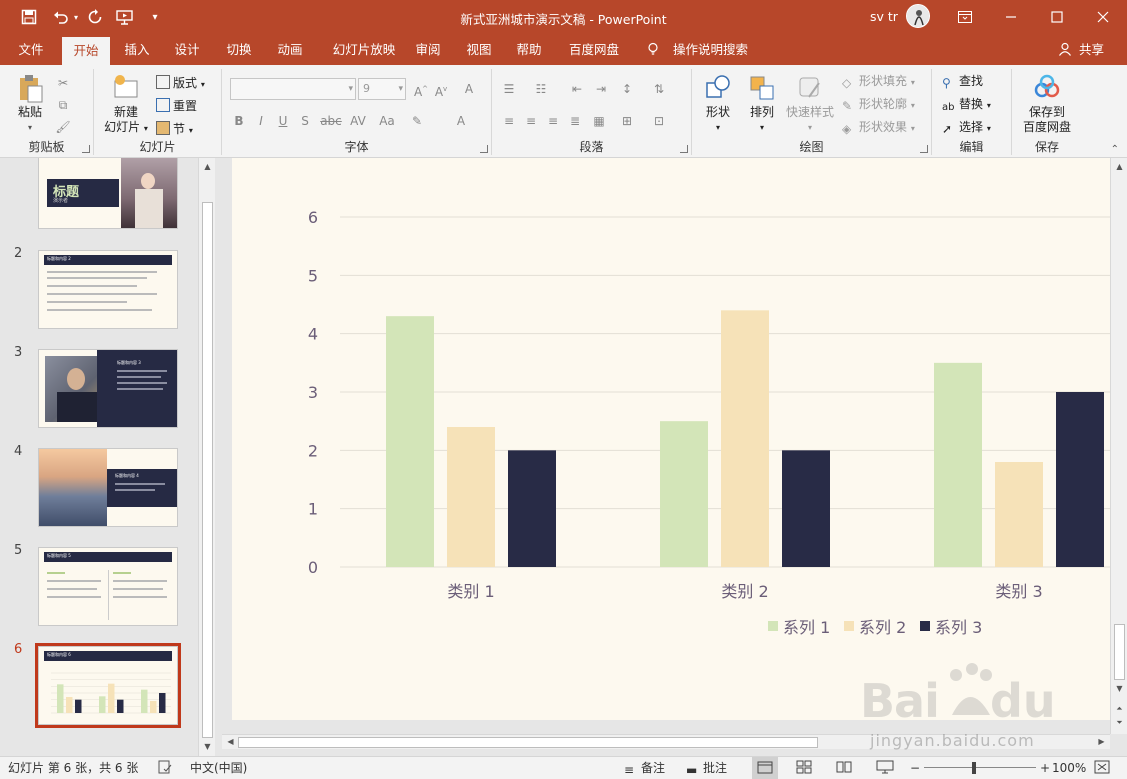 The image size is (1127, 779). What do you see at coordinates (1101, 742) in the screenshot?
I see `scroll-right-arrow-icon: ▶` at bounding box center [1101, 742].